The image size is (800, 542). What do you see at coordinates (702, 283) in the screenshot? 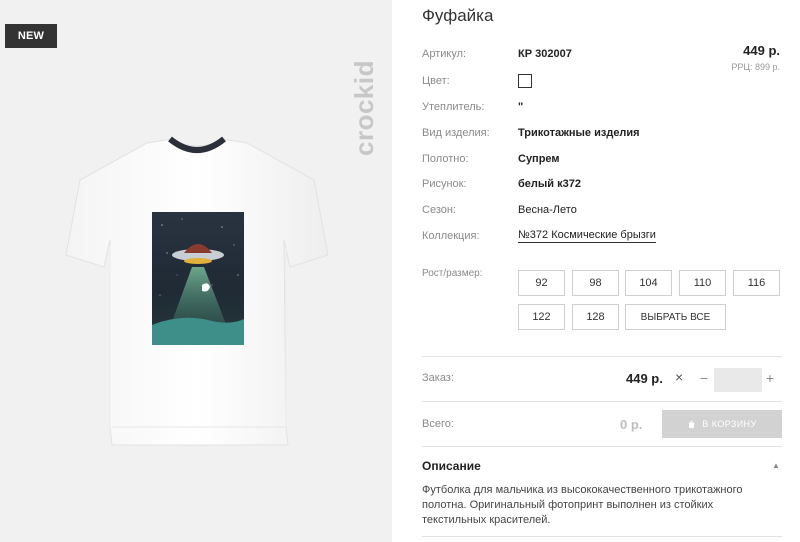
I see `size-button-110: 110` at bounding box center [702, 283].